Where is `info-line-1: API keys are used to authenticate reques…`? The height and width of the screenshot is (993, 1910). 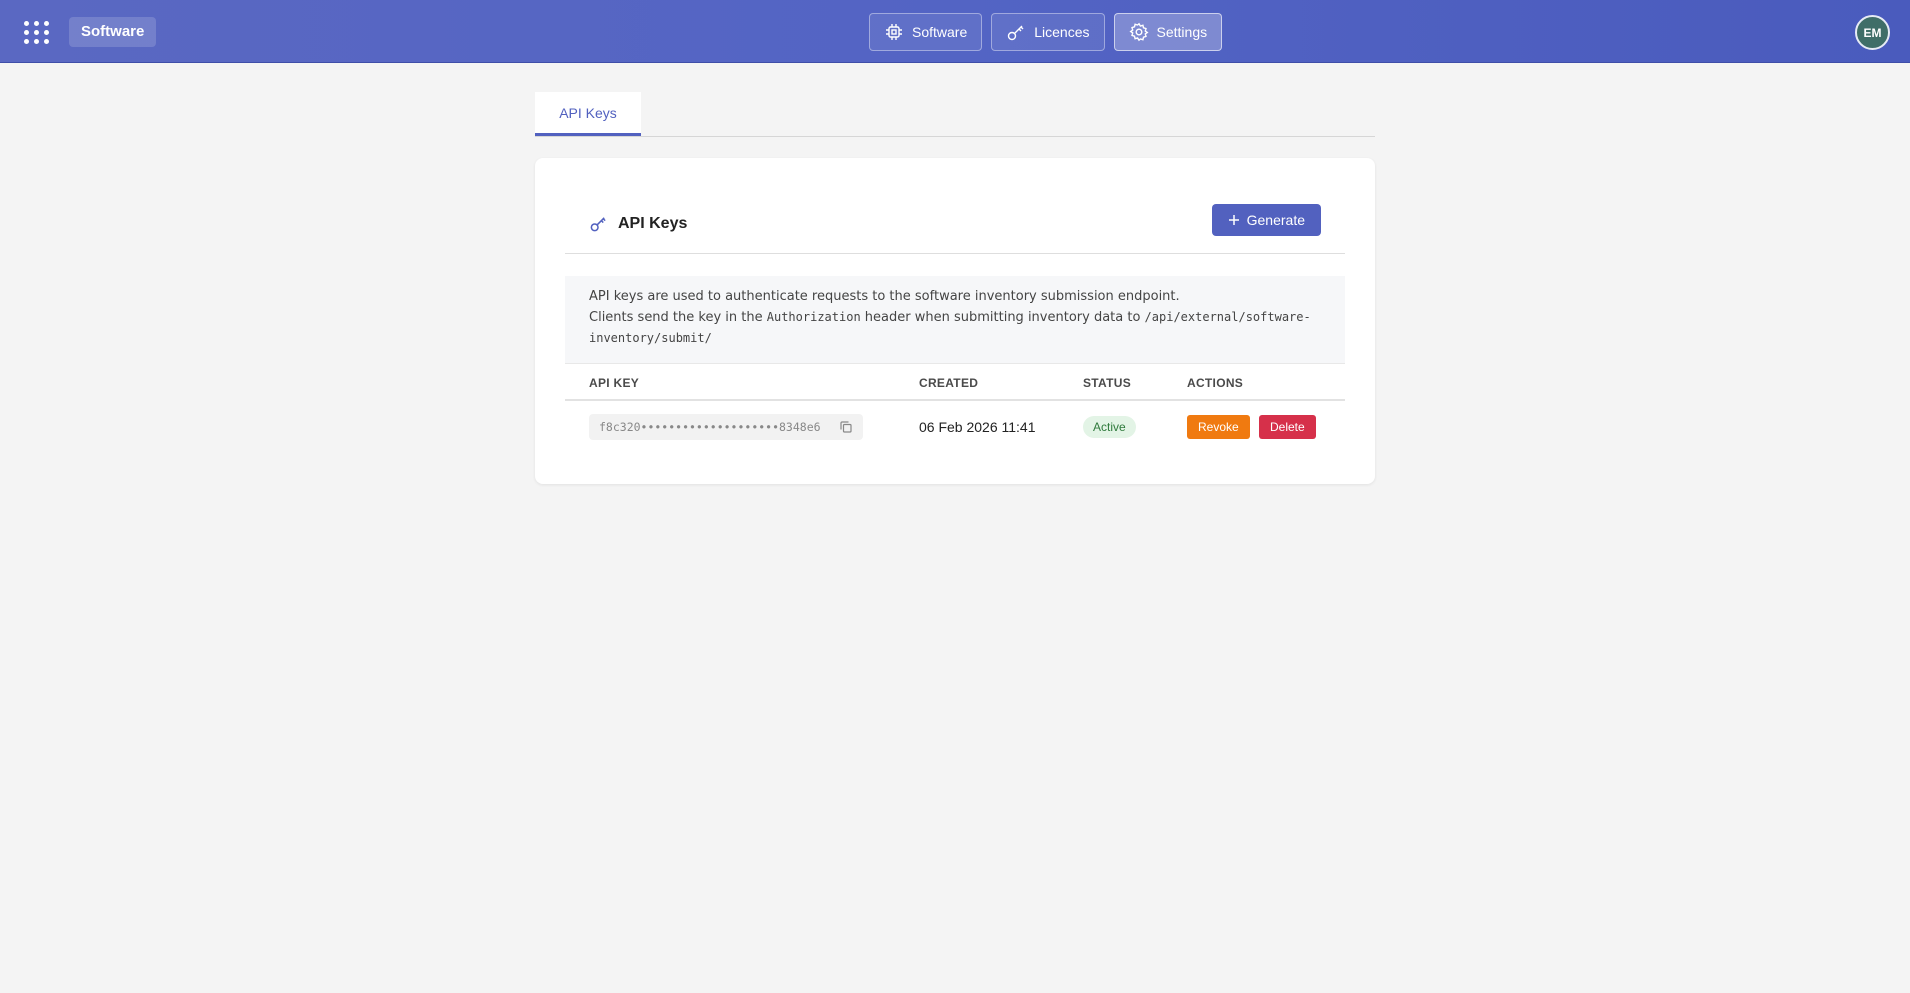
info-line-1: API keys are used to authenticate reques… is located at coordinates (884, 296).